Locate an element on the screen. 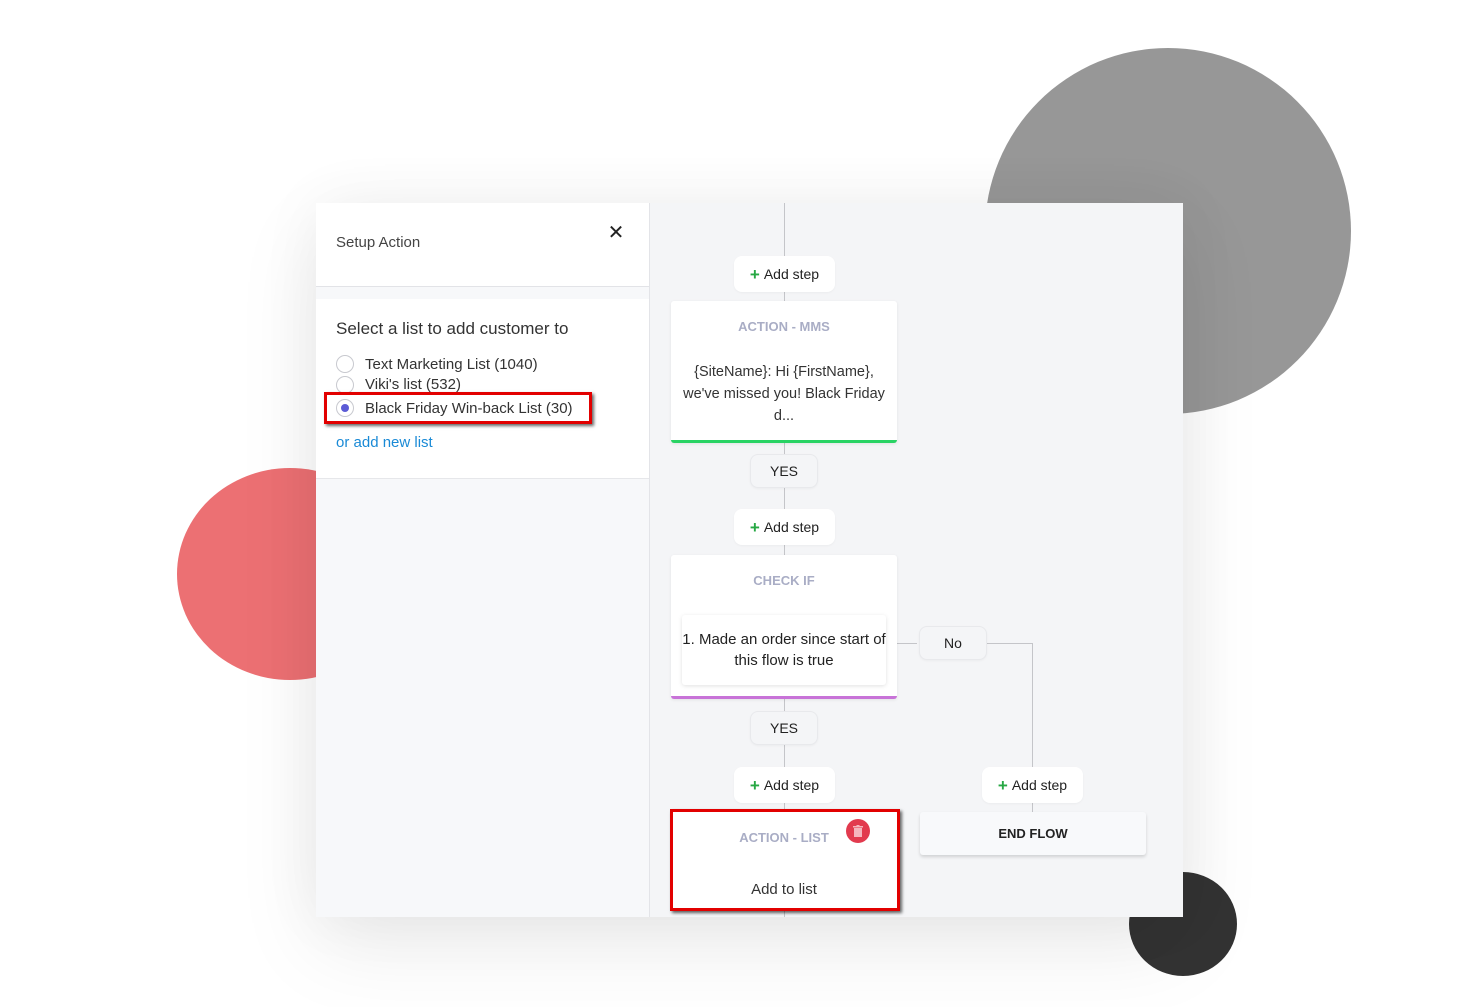 The width and height of the screenshot is (1483, 1007). node-title: CHECK IF is located at coordinates (784, 580).